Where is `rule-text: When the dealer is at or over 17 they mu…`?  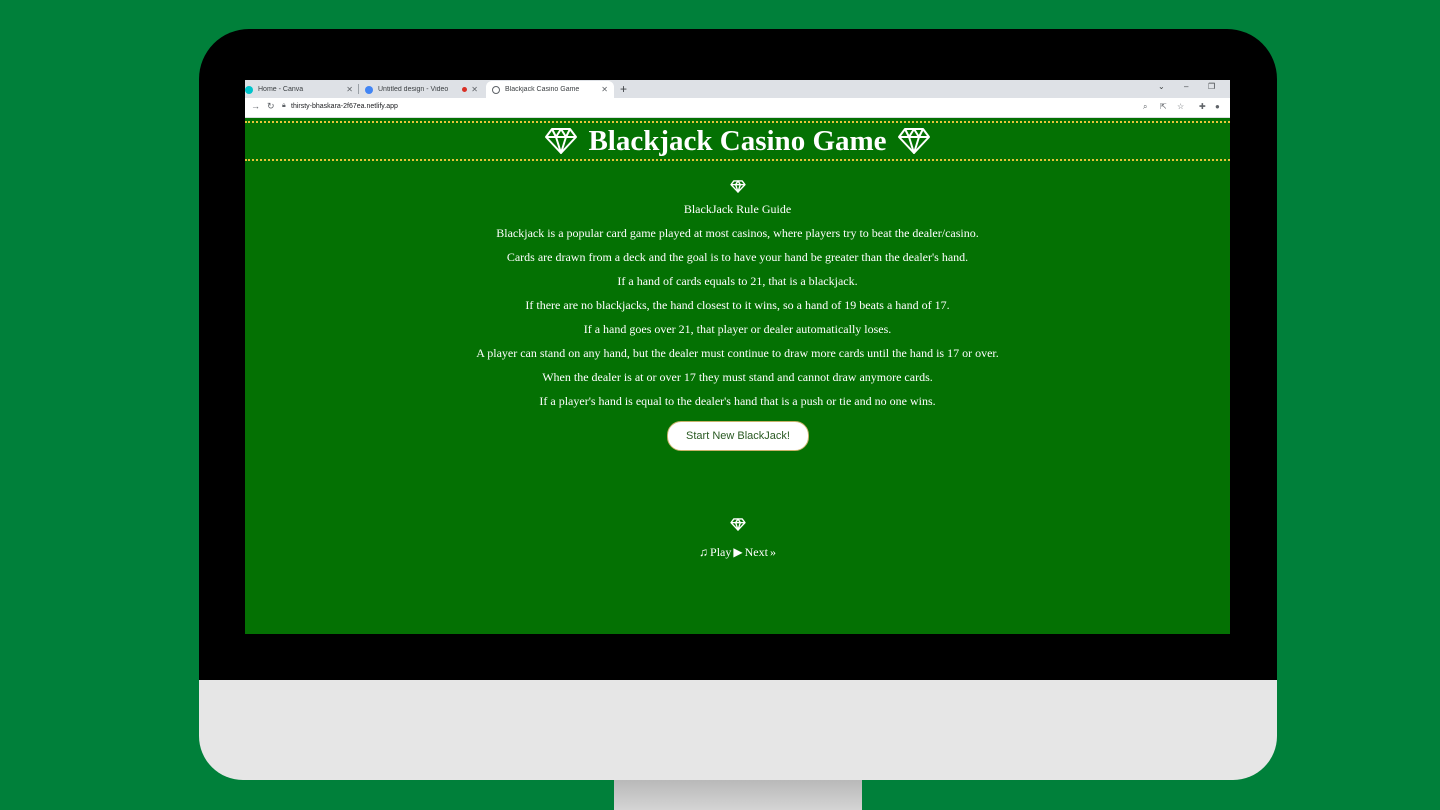 rule-text: When the dealer is at or over 17 they mu… is located at coordinates (737, 377).